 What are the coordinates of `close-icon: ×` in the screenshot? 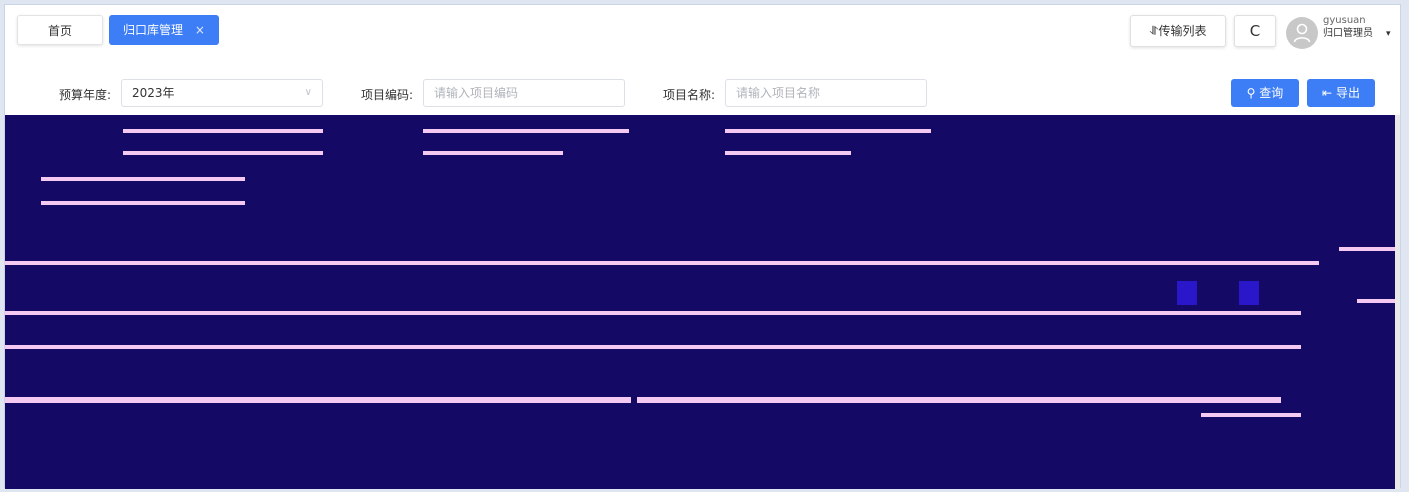 It's located at (200, 30).